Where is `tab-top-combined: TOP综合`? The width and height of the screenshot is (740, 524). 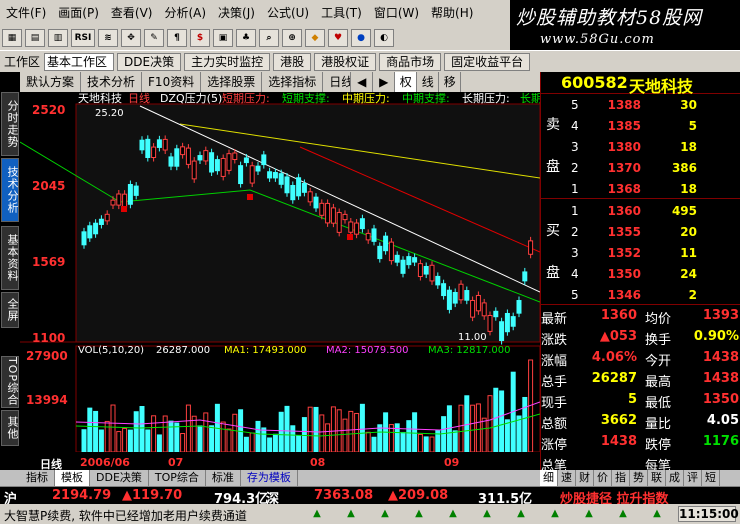
tab-top-combined: TOP综合 is located at coordinates (10, 382).